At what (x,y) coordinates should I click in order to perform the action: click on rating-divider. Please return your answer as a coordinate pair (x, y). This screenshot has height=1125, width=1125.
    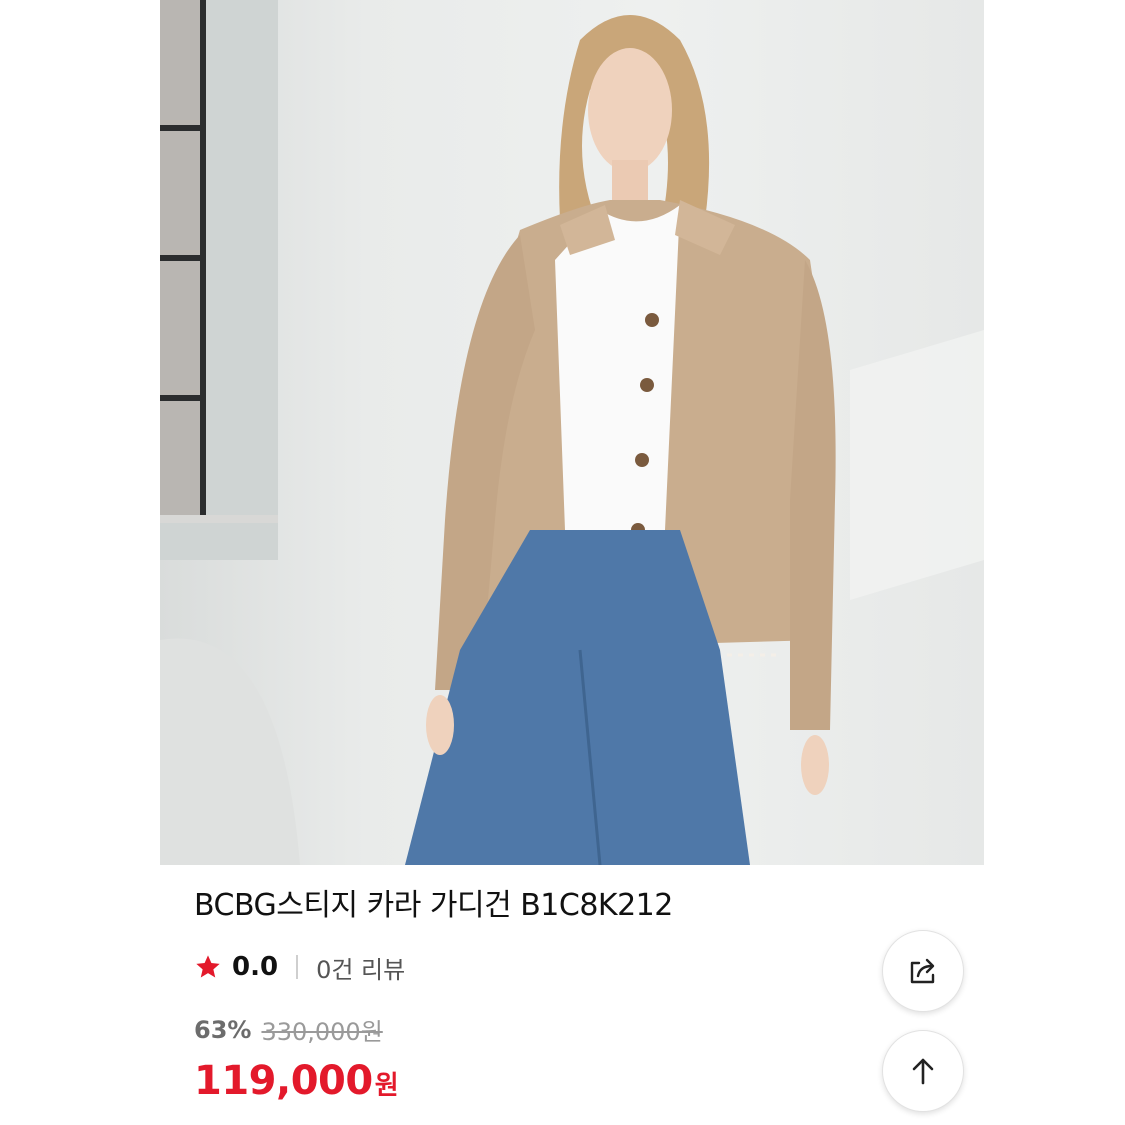
    Looking at the image, I should click on (297, 967).